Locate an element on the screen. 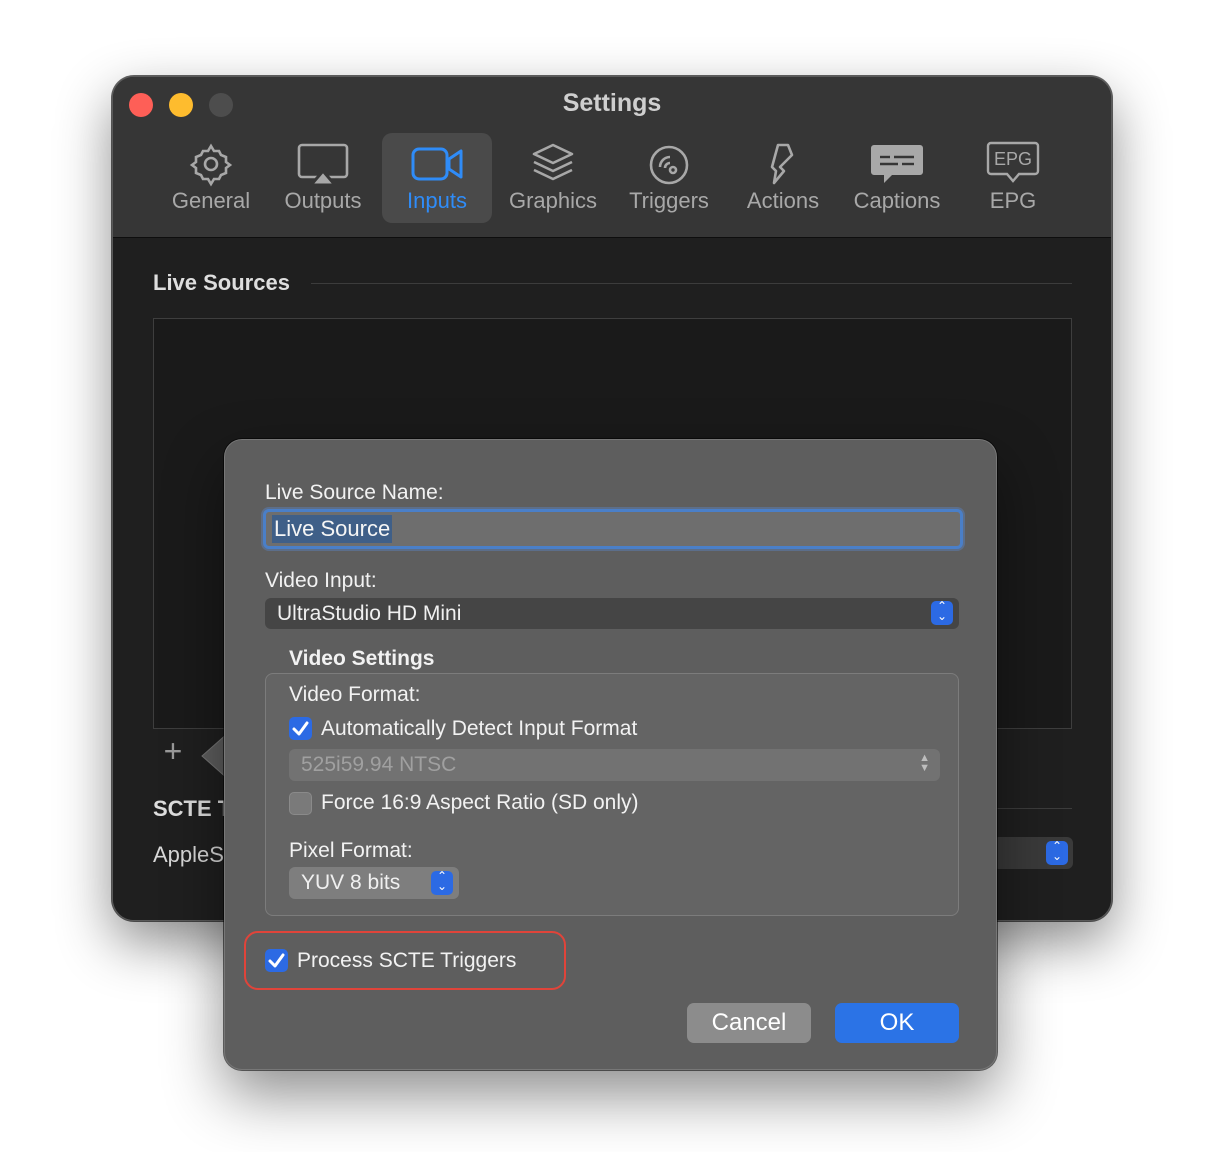  tab-actions: Actions is located at coordinates (783, 178).